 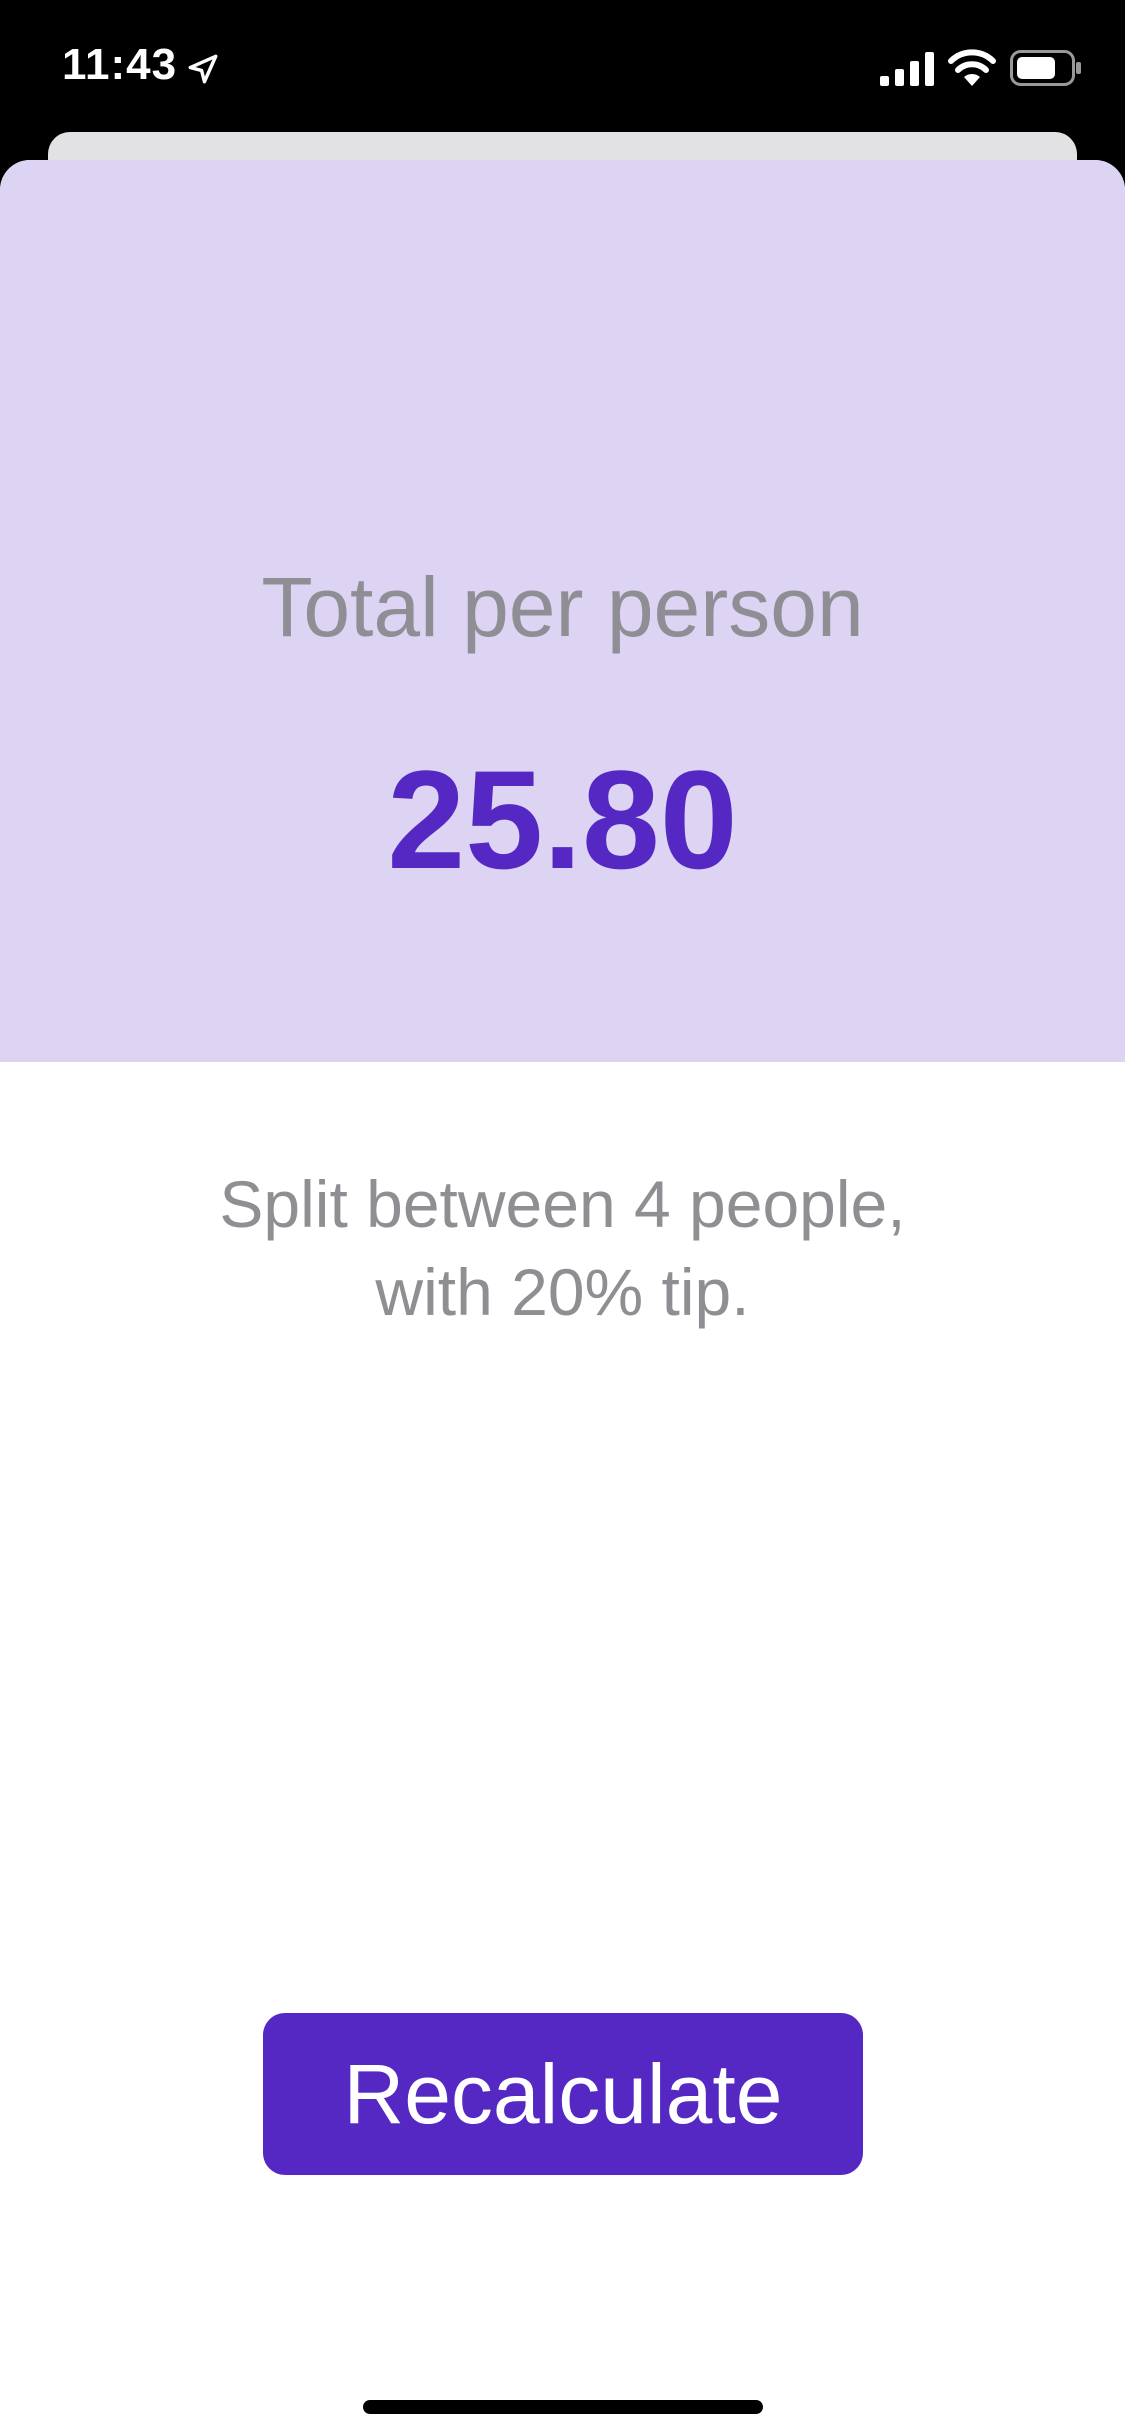 What do you see at coordinates (562, 607) in the screenshot?
I see `total-per-person-label: Total per person` at bounding box center [562, 607].